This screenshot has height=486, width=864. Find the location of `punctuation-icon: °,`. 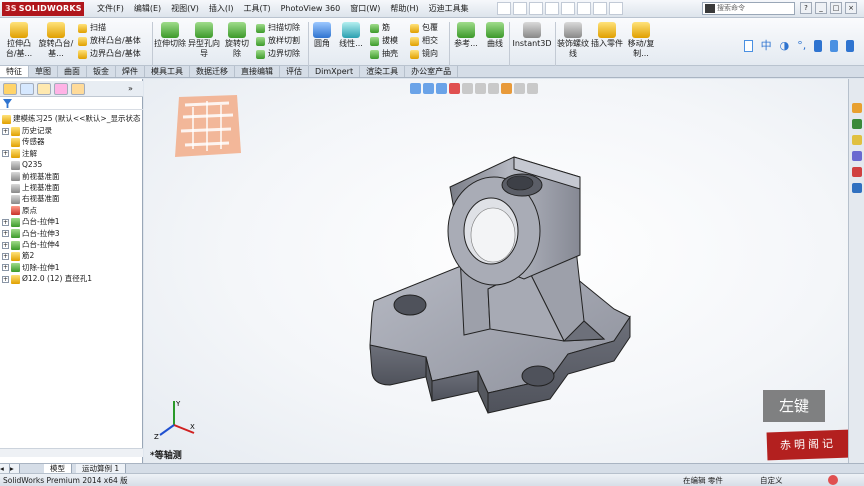

punctuation-icon: °, is located at coordinates (801, 47).